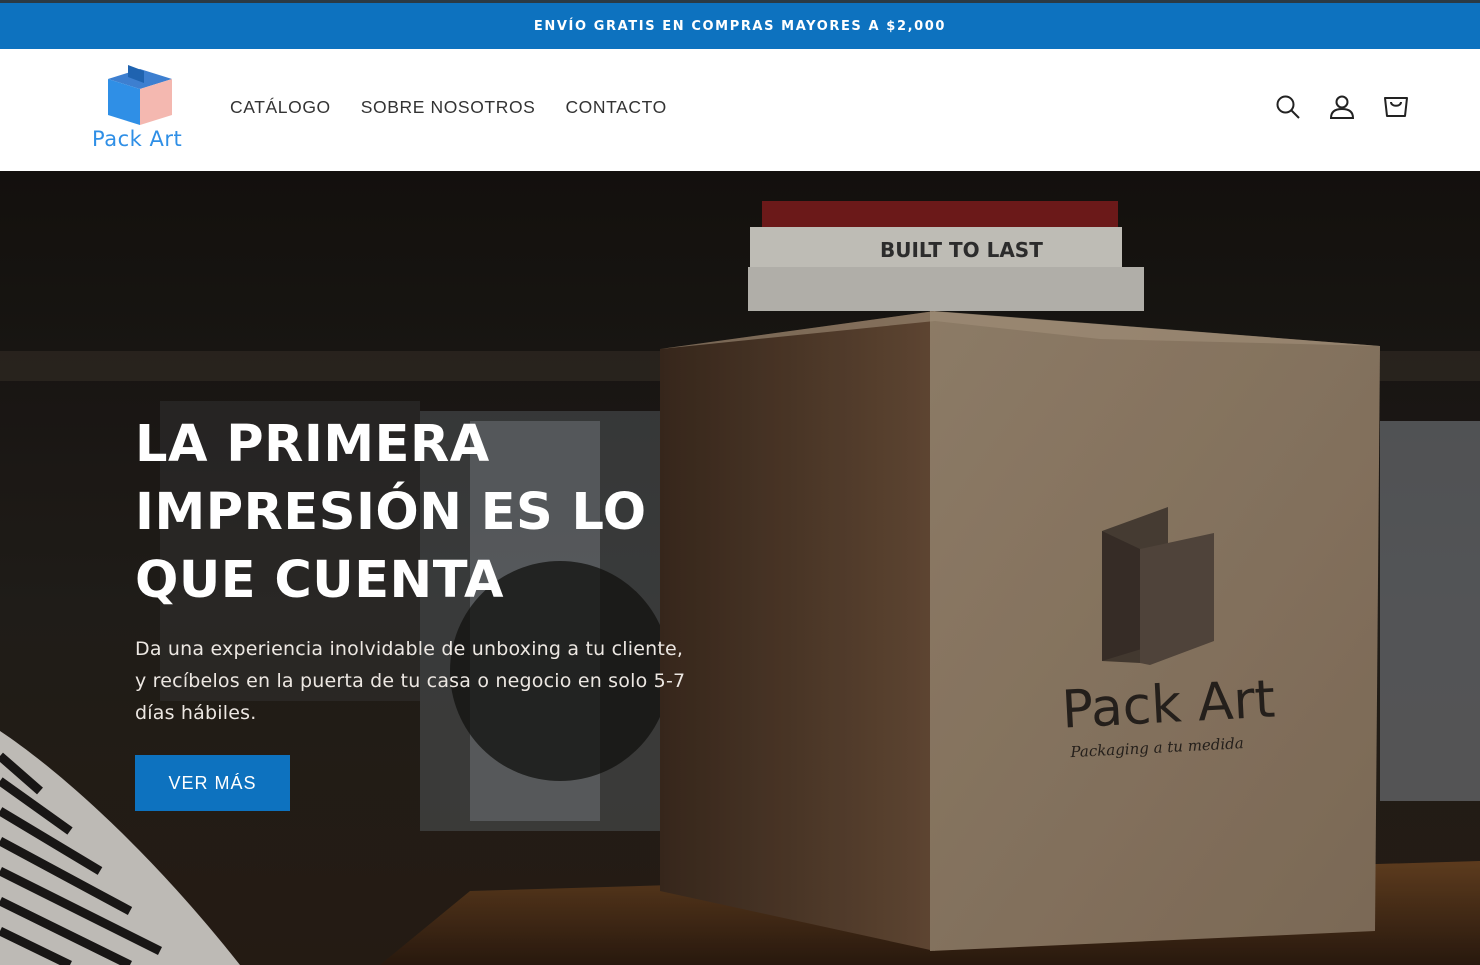 Image resolution: width=1480 pixels, height=965 pixels. I want to click on header-icons, so click(1342, 107).